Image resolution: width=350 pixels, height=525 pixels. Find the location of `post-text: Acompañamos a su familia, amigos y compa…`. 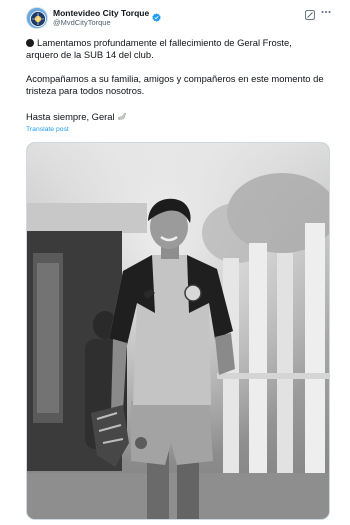

post-text: Acompañamos a su familia, amigos y compa… is located at coordinates (175, 78).